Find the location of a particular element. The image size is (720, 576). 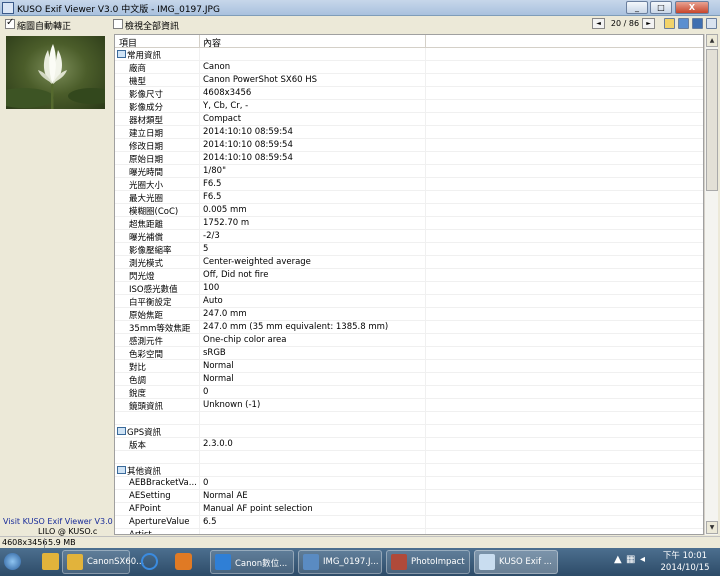

table-row: 感測元件 One-chip color area is located at coordinates (409, 340).